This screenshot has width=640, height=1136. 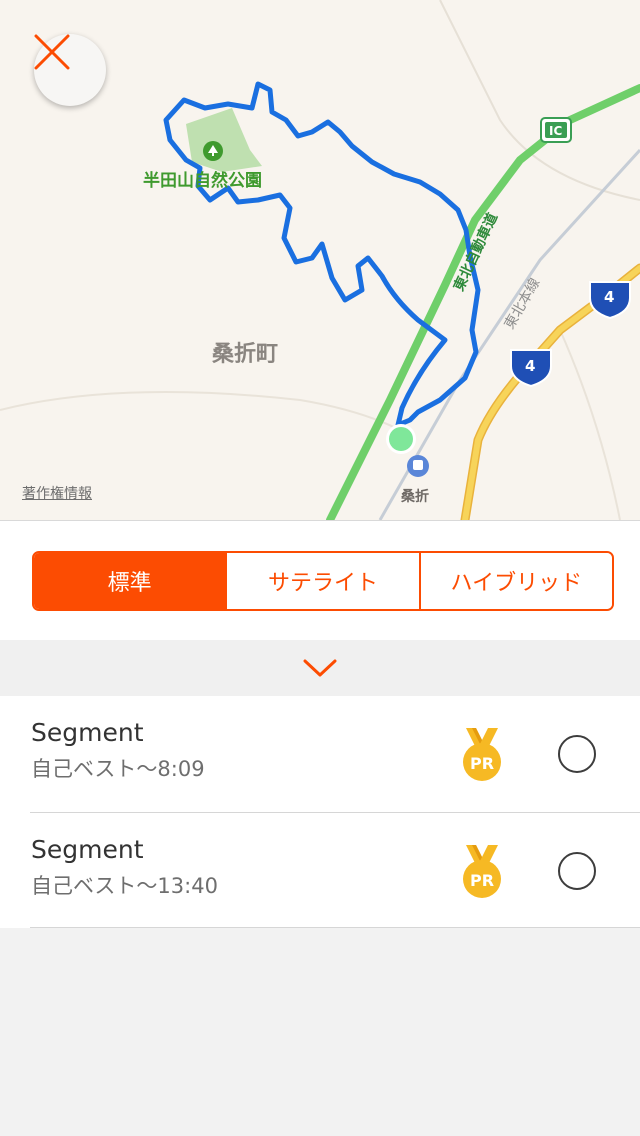 I want to click on chevron-down-icon, so click(x=320, y=668).